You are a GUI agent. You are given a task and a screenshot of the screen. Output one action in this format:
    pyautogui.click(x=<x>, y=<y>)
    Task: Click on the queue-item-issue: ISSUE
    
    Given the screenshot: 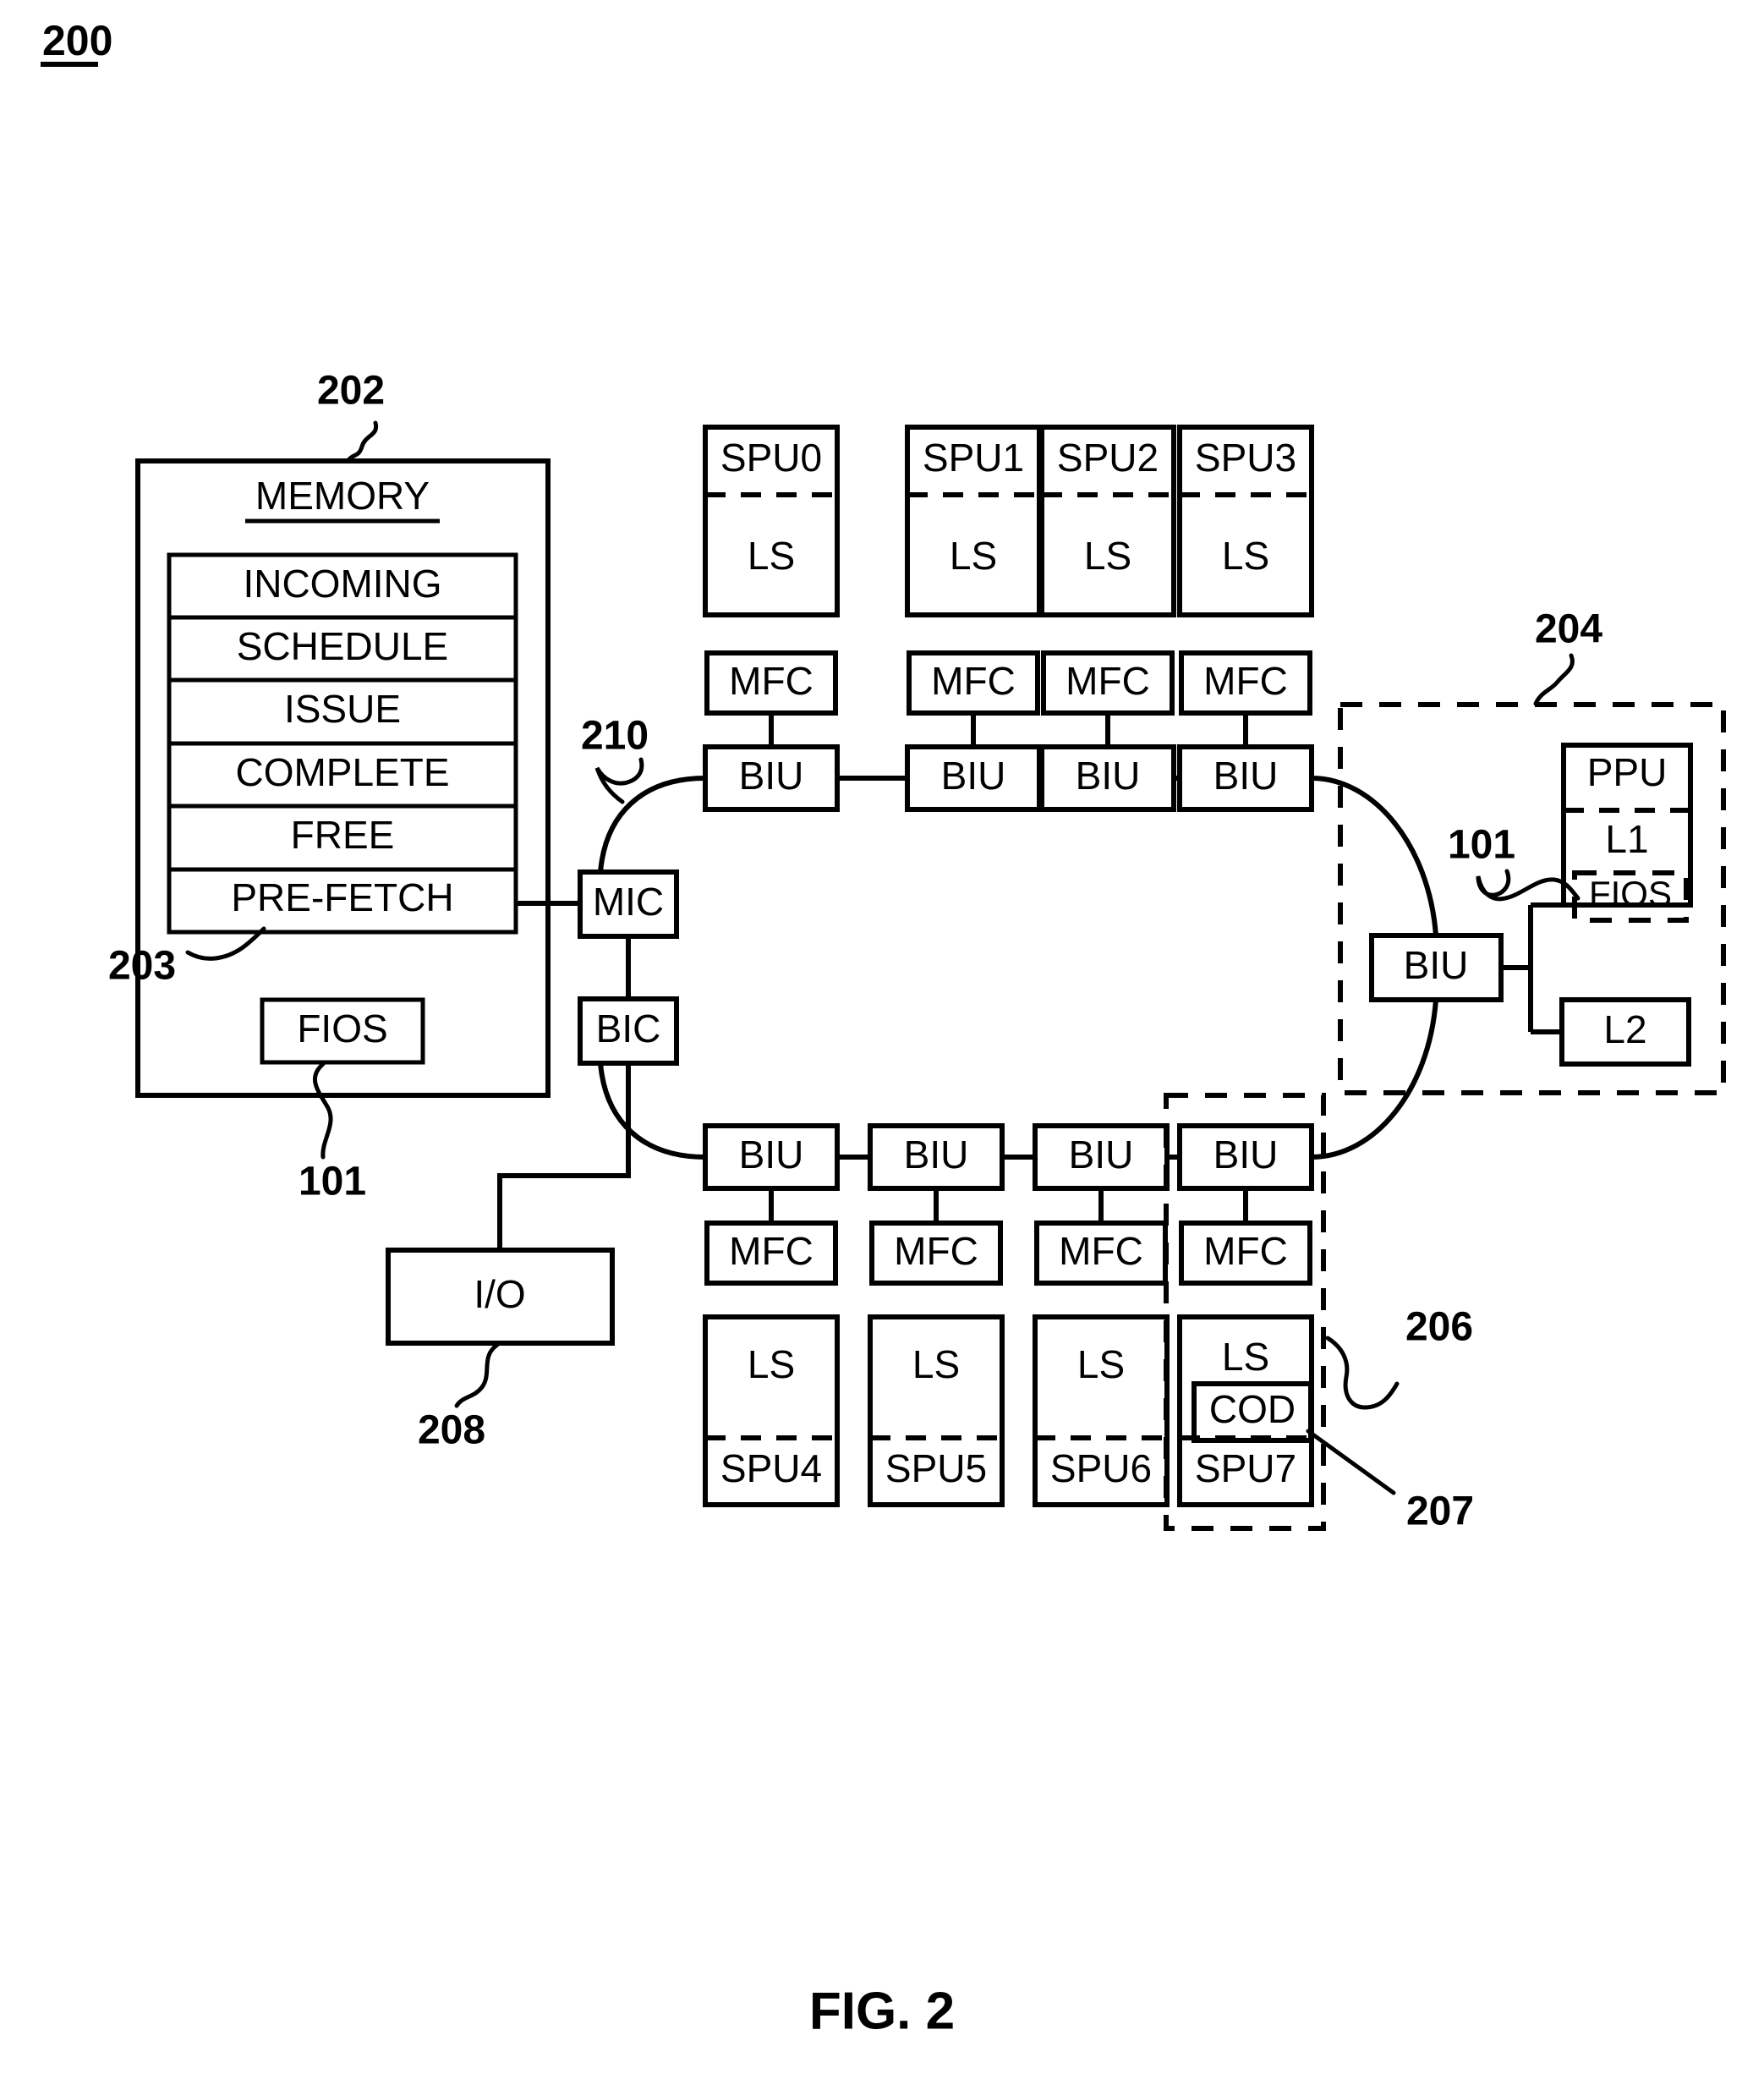 What is the action you would take?
    pyautogui.click(x=342, y=709)
    